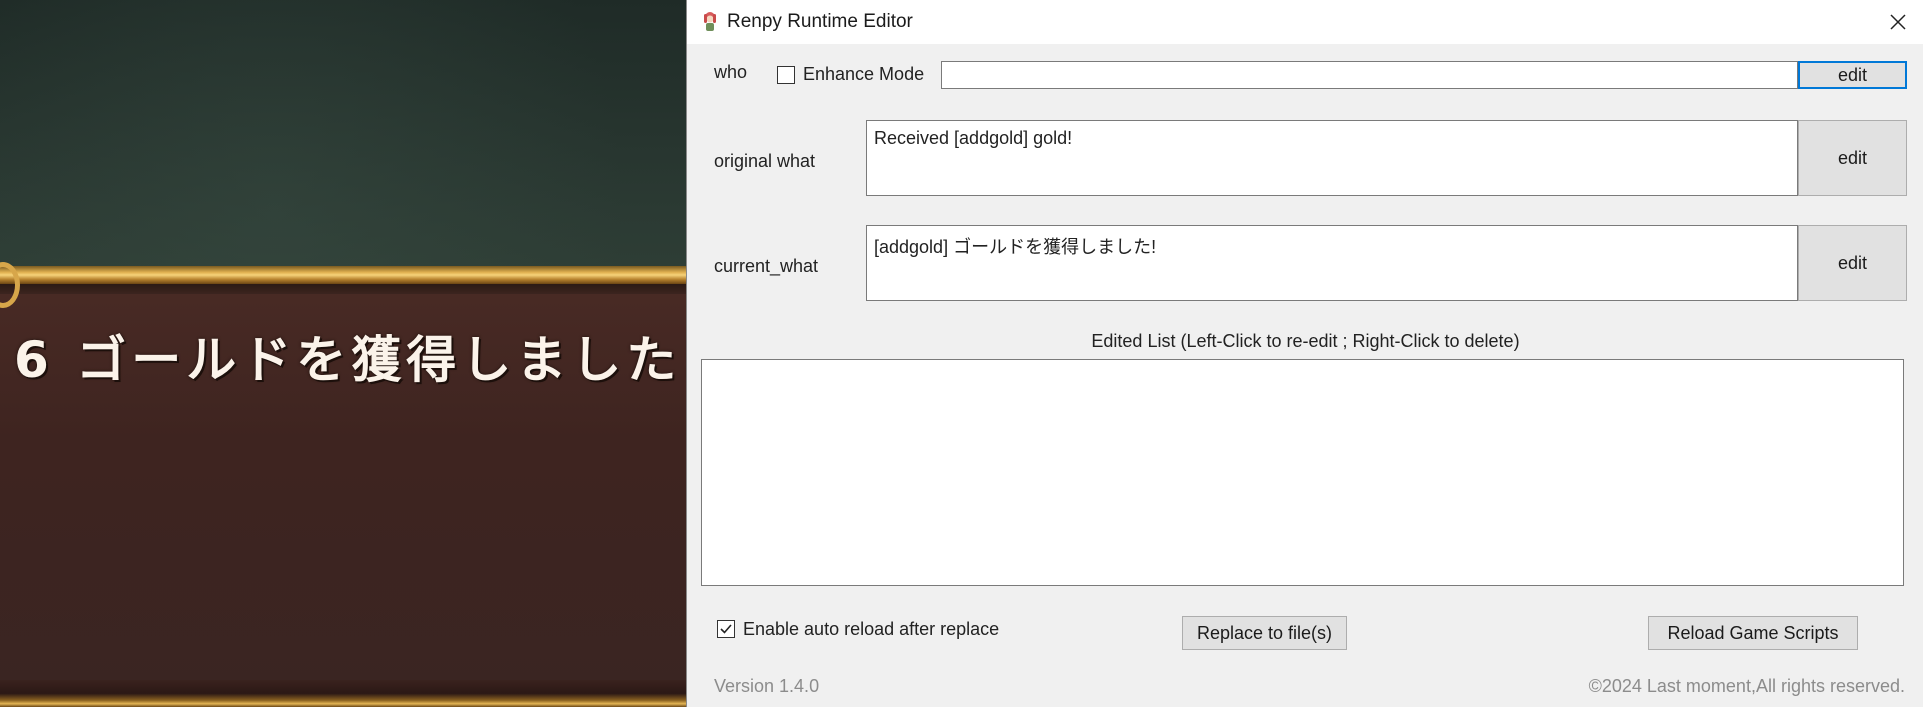 This screenshot has width=1923, height=707. I want to click on enhance-mode-checkbox, so click(786, 75).